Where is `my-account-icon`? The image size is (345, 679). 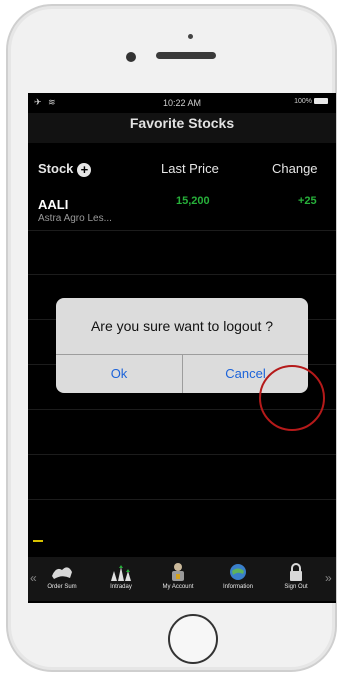 my-account-icon is located at coordinates (178, 572).